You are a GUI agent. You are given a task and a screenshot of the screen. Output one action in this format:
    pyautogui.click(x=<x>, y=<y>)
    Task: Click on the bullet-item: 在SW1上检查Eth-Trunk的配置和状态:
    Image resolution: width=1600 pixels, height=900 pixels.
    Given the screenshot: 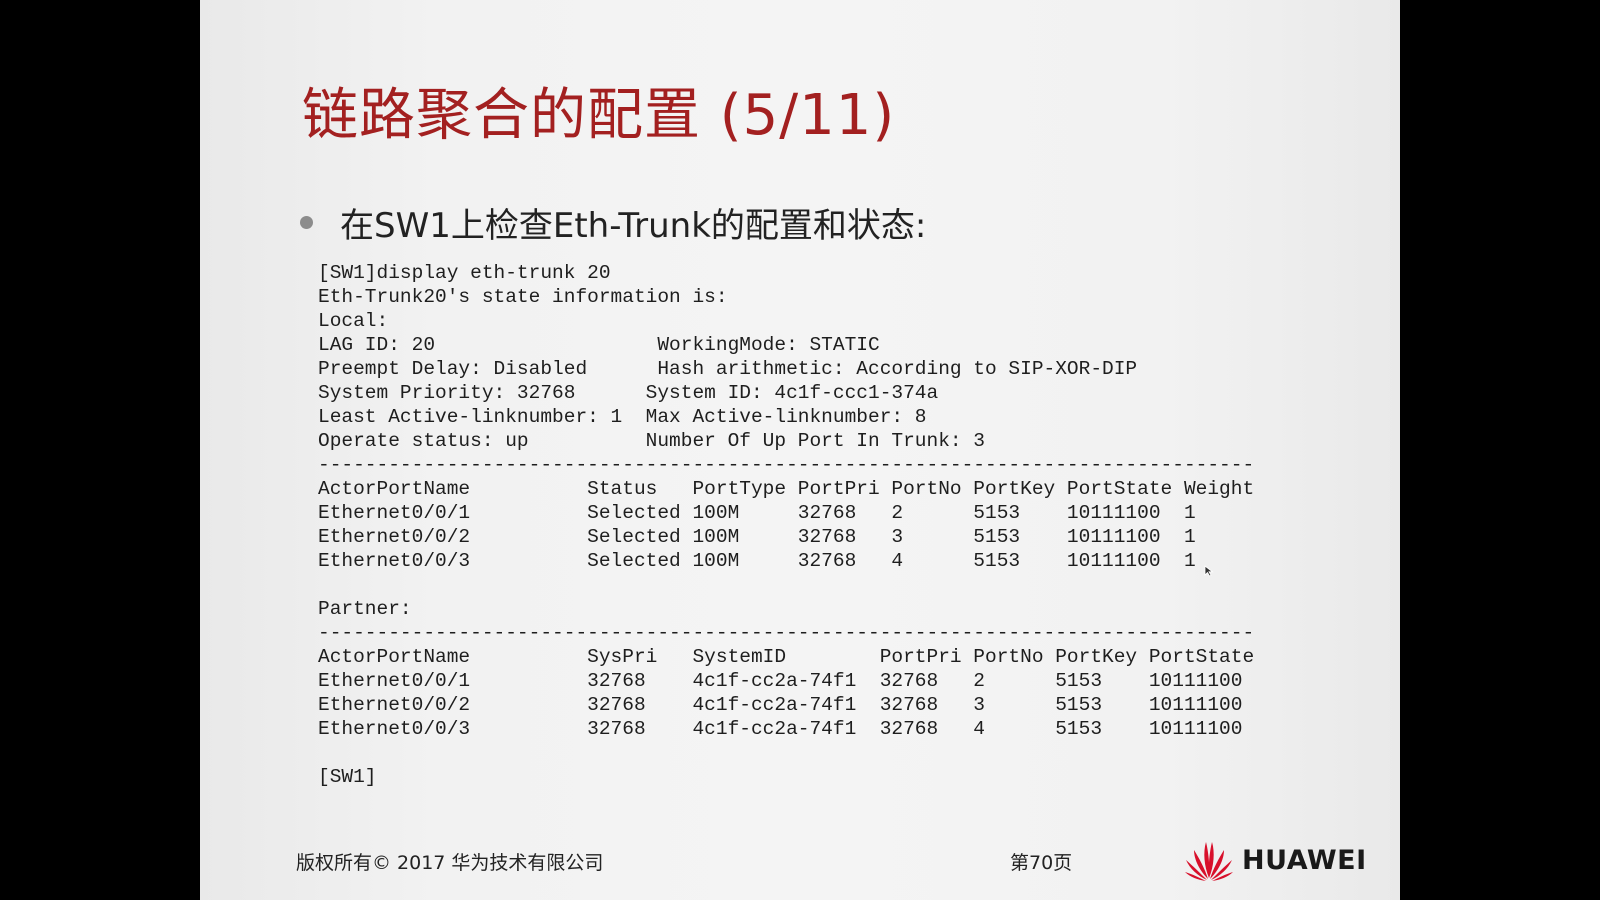 What is the action you would take?
    pyautogui.click(x=613, y=222)
    